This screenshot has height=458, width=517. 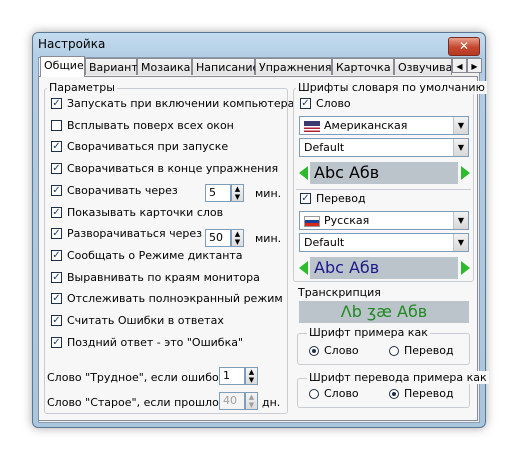 I want to click on minimize-after-stepper: ▲ ▼, so click(x=237, y=193).